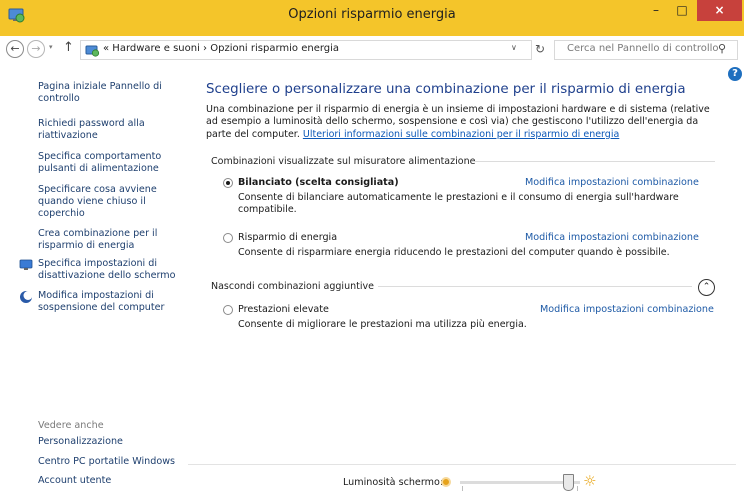 This screenshot has height=504, width=744. What do you see at coordinates (318, 182) in the screenshot?
I see `plan-name-balanced: Bilanciato (scelta consigliata)` at bounding box center [318, 182].